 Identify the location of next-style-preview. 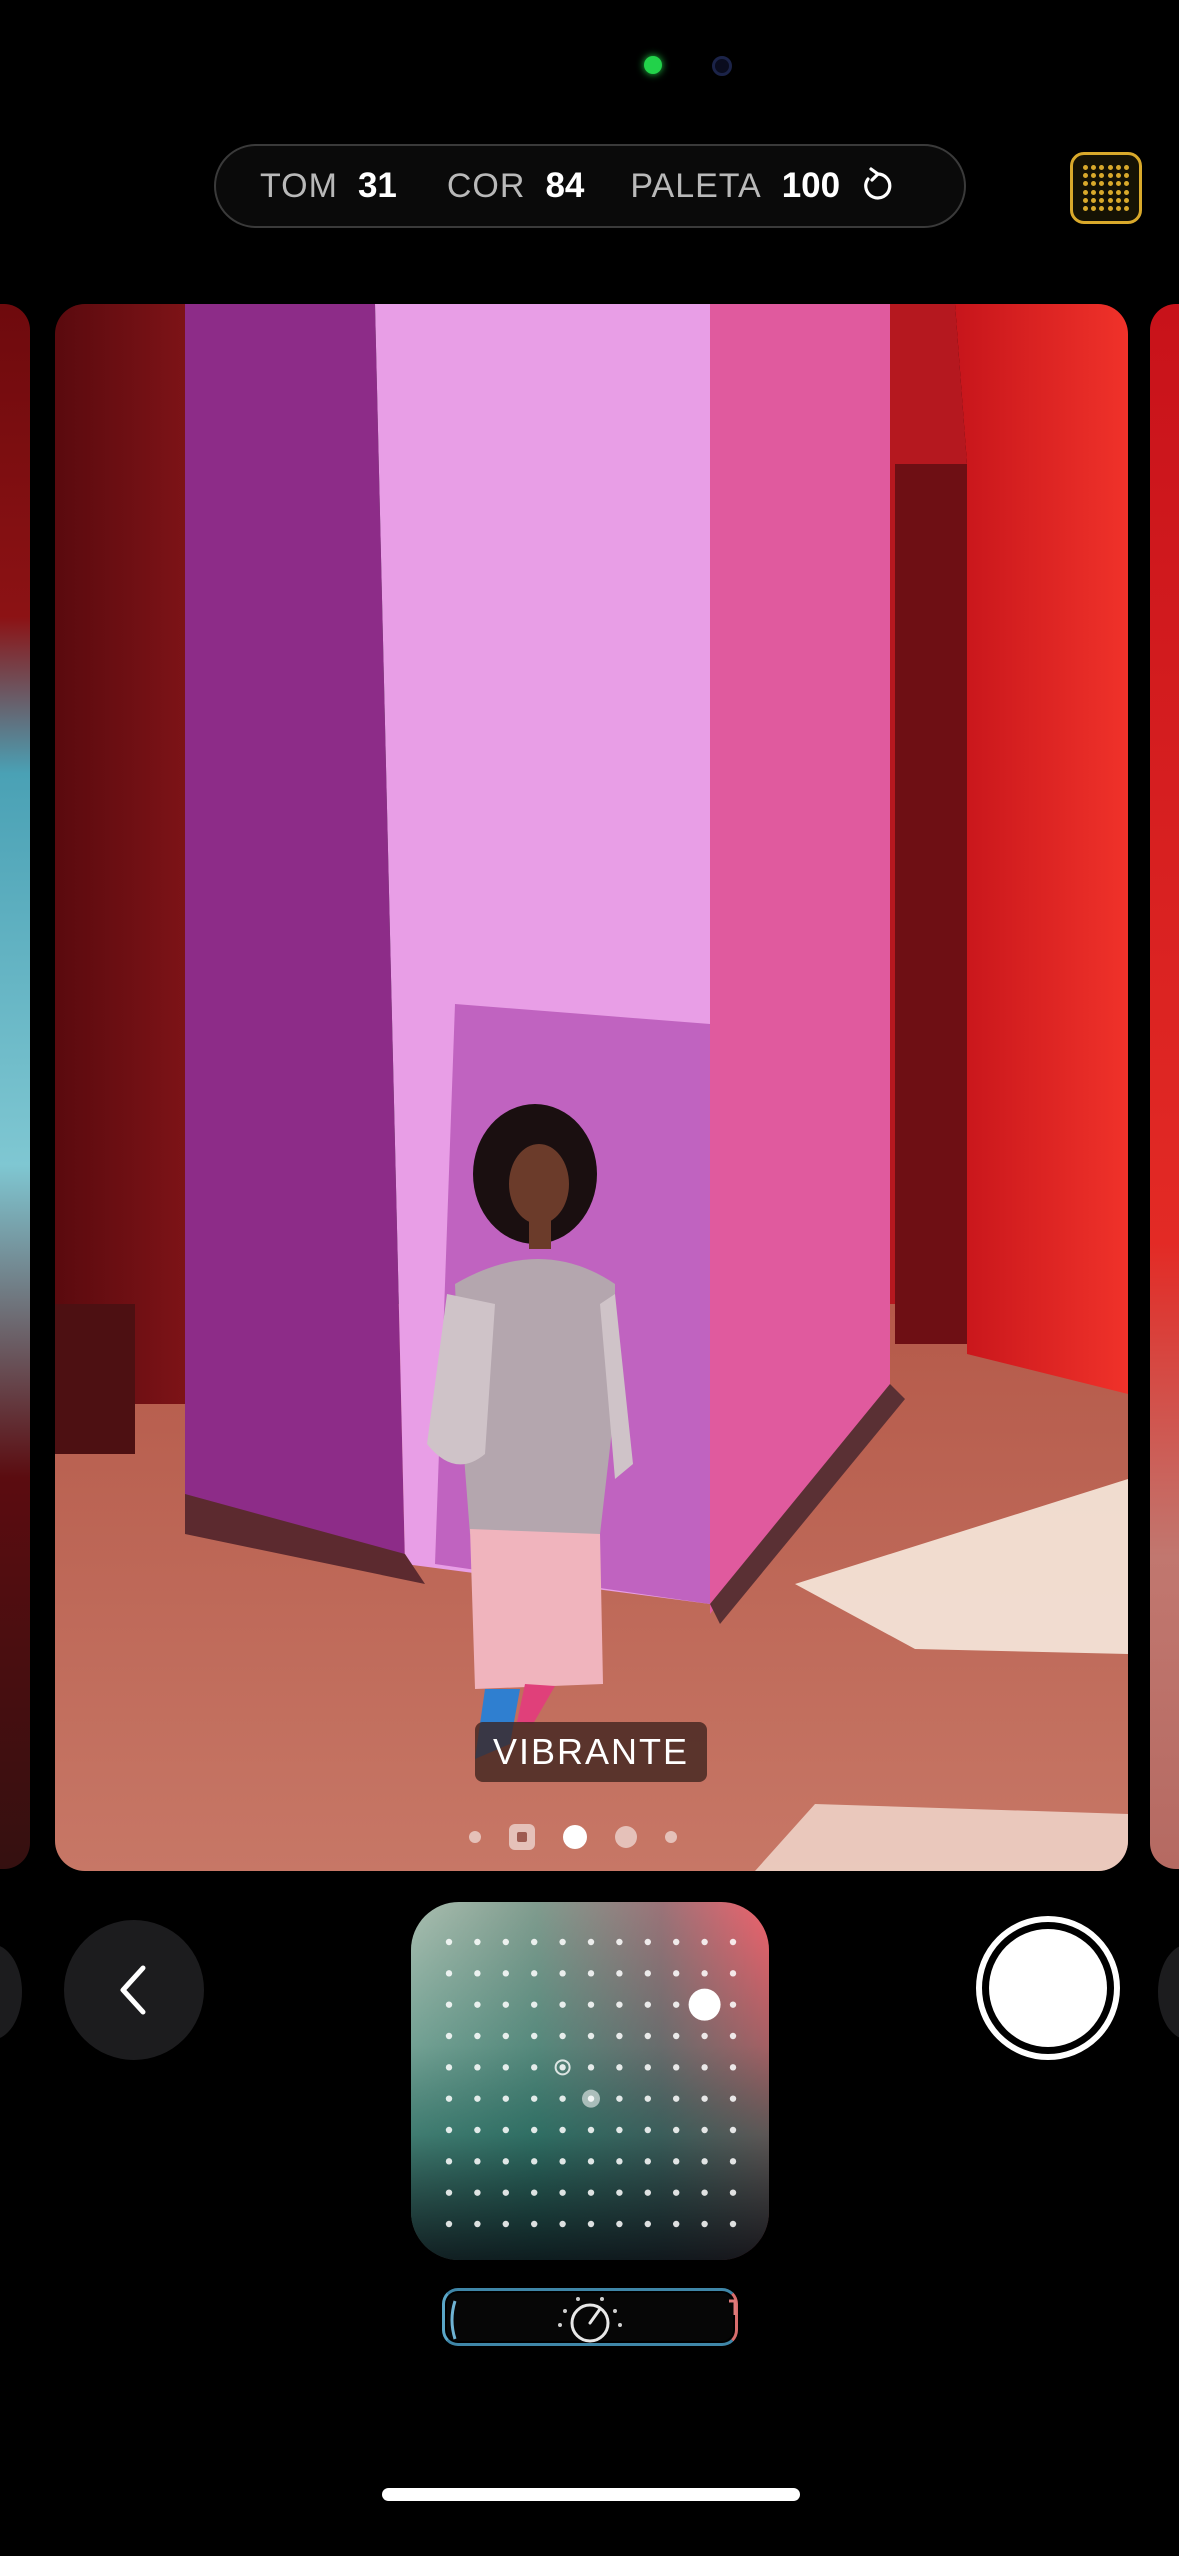
(1164, 1086).